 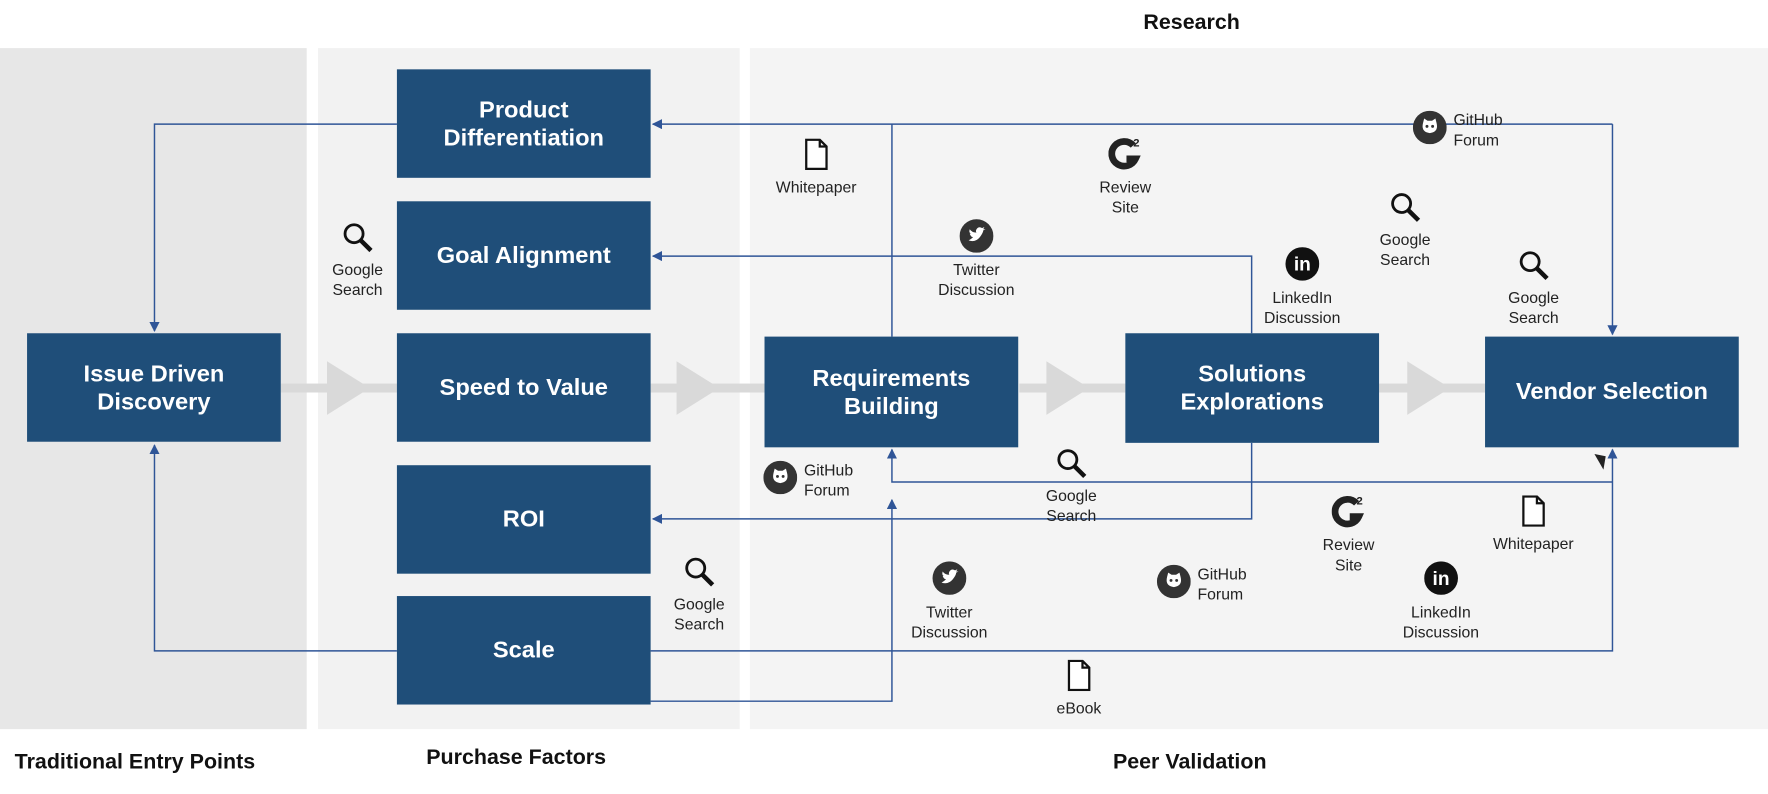 What do you see at coordinates (523, 650) in the screenshot?
I see `box-scale: Scale` at bounding box center [523, 650].